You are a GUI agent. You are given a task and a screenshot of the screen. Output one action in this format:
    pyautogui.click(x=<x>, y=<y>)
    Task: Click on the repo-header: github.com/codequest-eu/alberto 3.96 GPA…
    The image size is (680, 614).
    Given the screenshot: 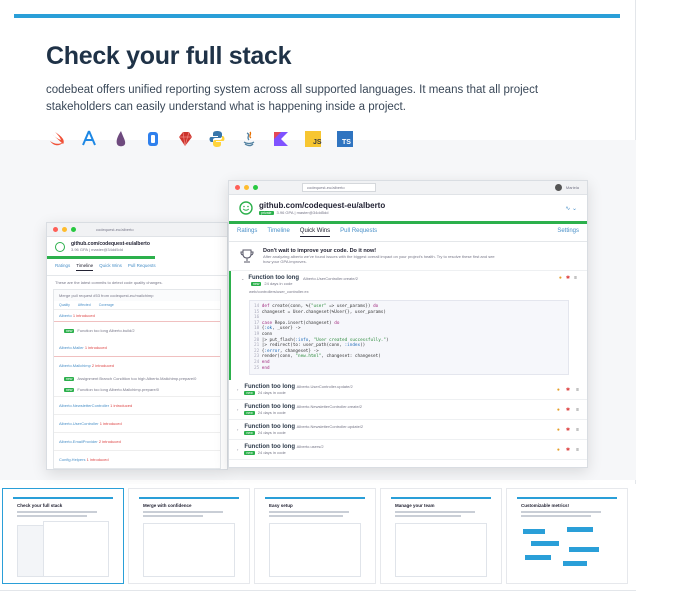 What is the action you would take?
    pyautogui.click(x=137, y=246)
    